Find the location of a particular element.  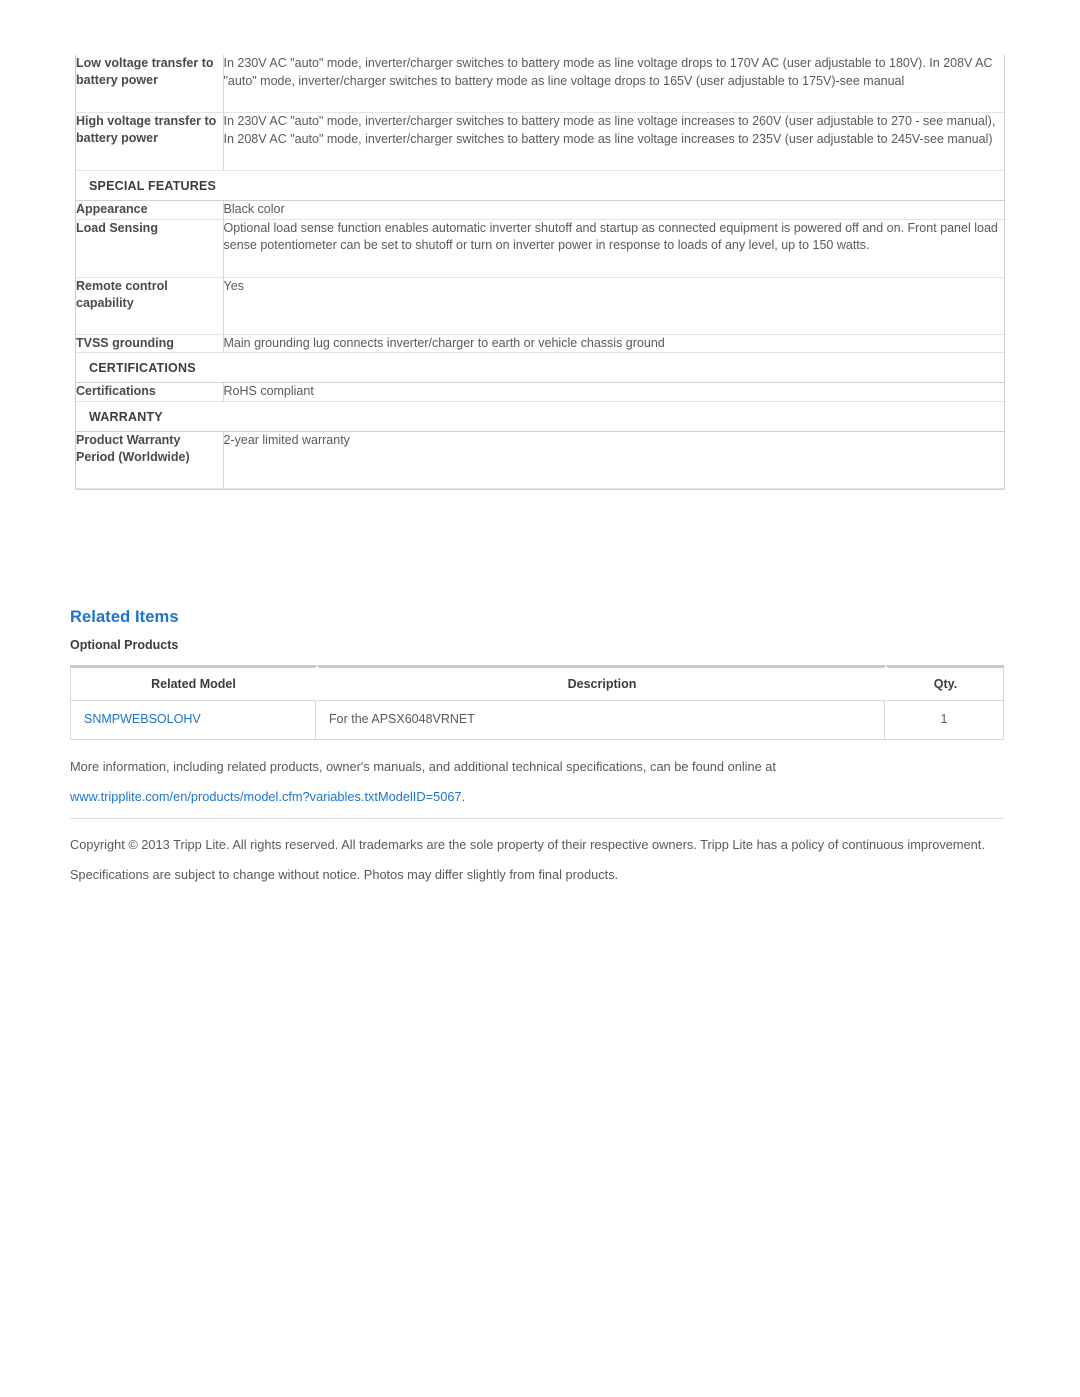

section-header-warranty: WARRANTY is located at coordinates (540, 416).